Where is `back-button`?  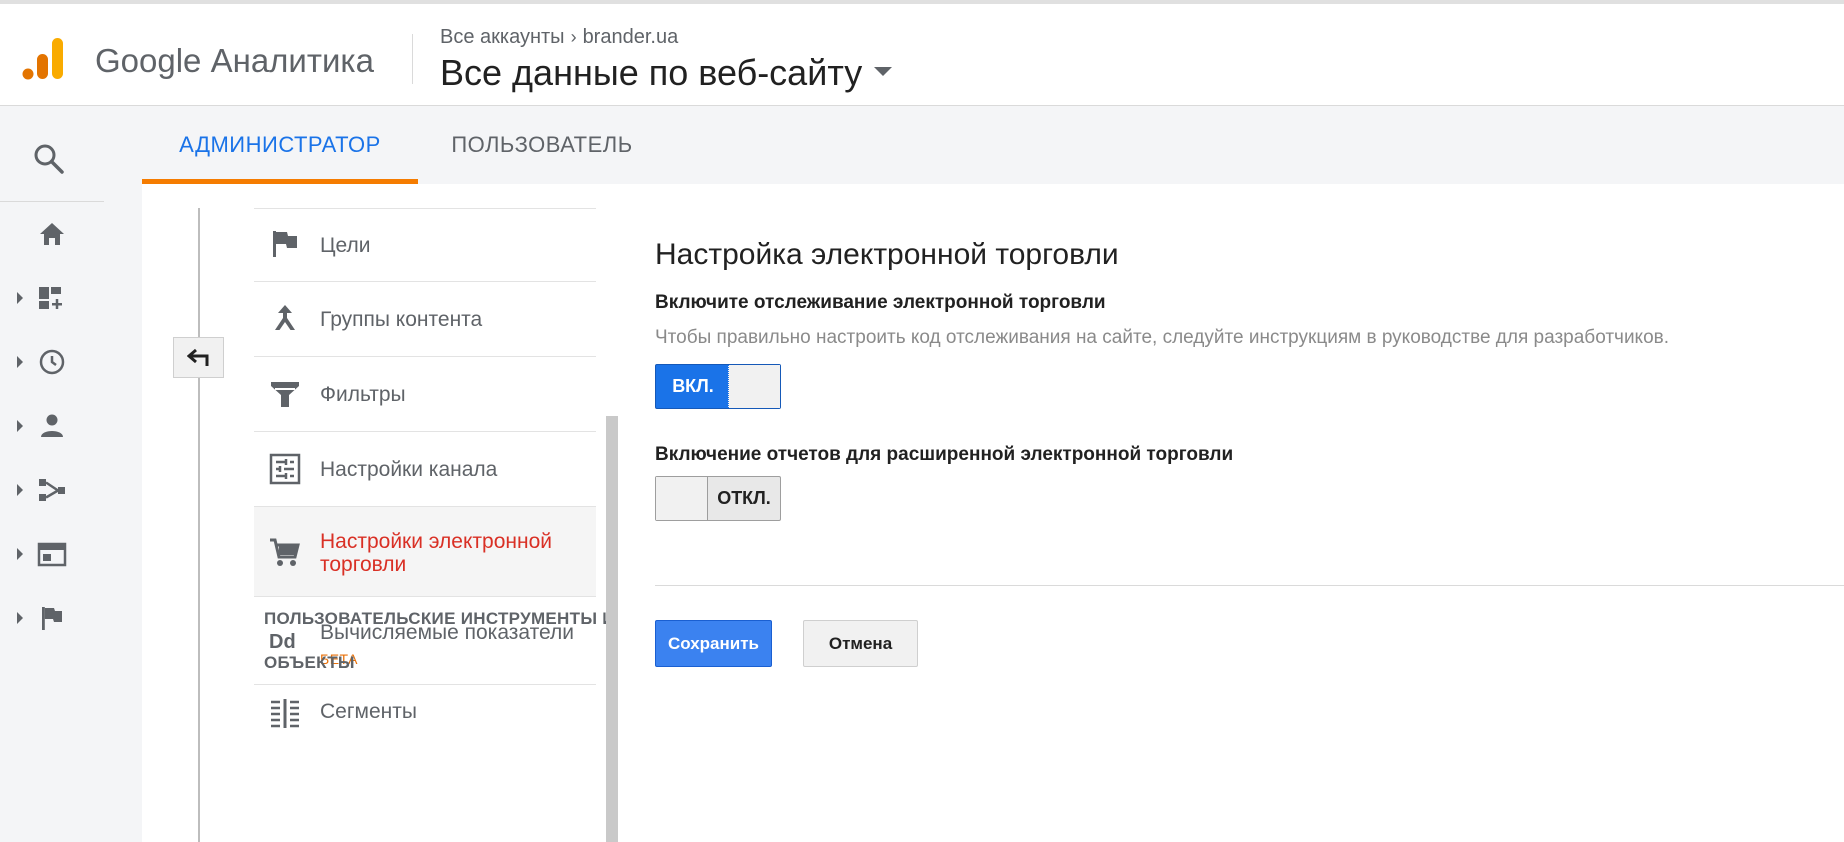
back-button is located at coordinates (198, 357).